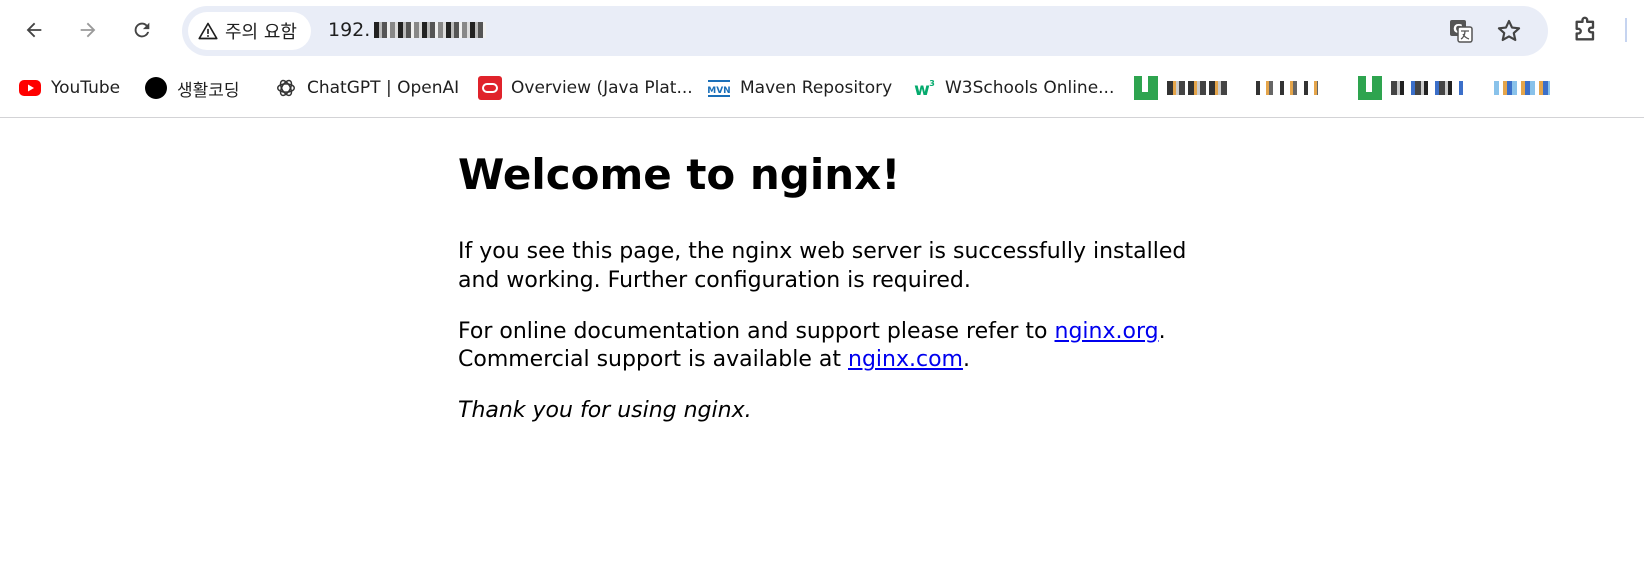 The image size is (1644, 563). I want to click on reload-button, so click(142, 30).